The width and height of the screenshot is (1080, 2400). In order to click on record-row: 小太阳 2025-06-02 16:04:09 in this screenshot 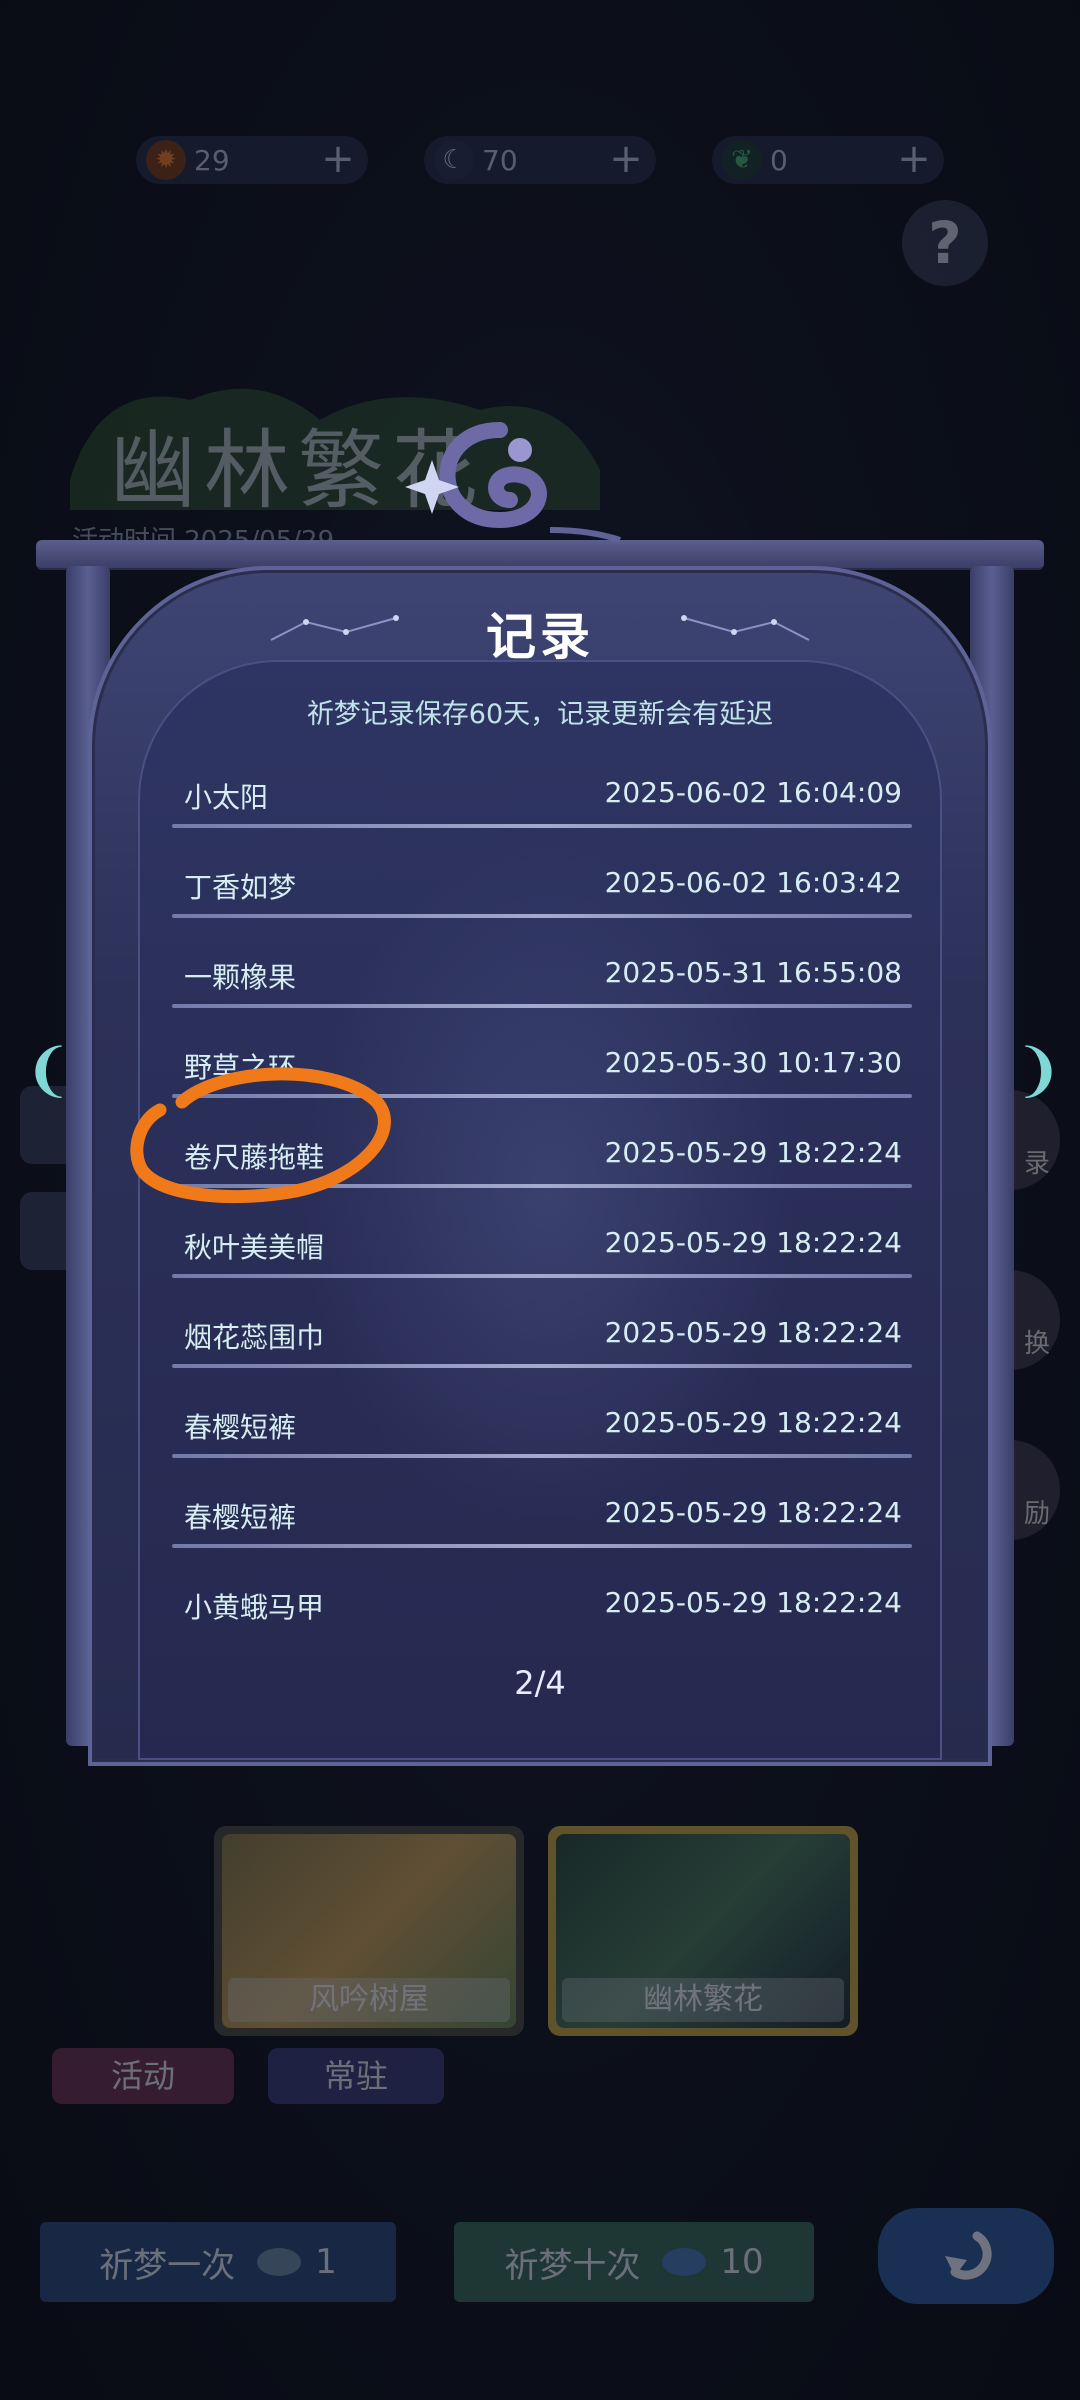, I will do `click(542, 803)`.